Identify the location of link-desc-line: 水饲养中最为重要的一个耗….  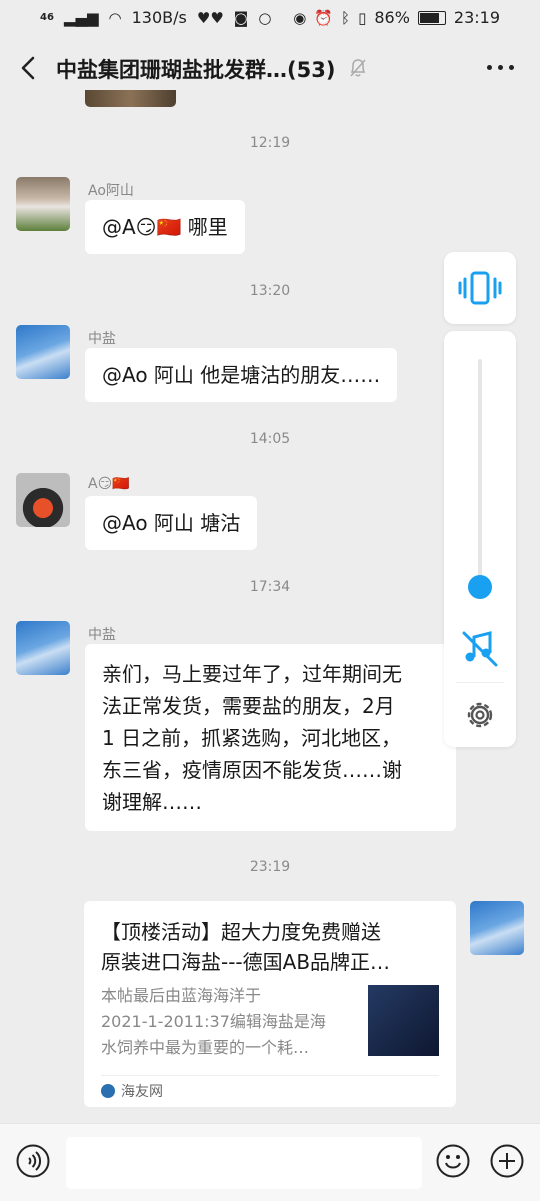
(205, 1047).